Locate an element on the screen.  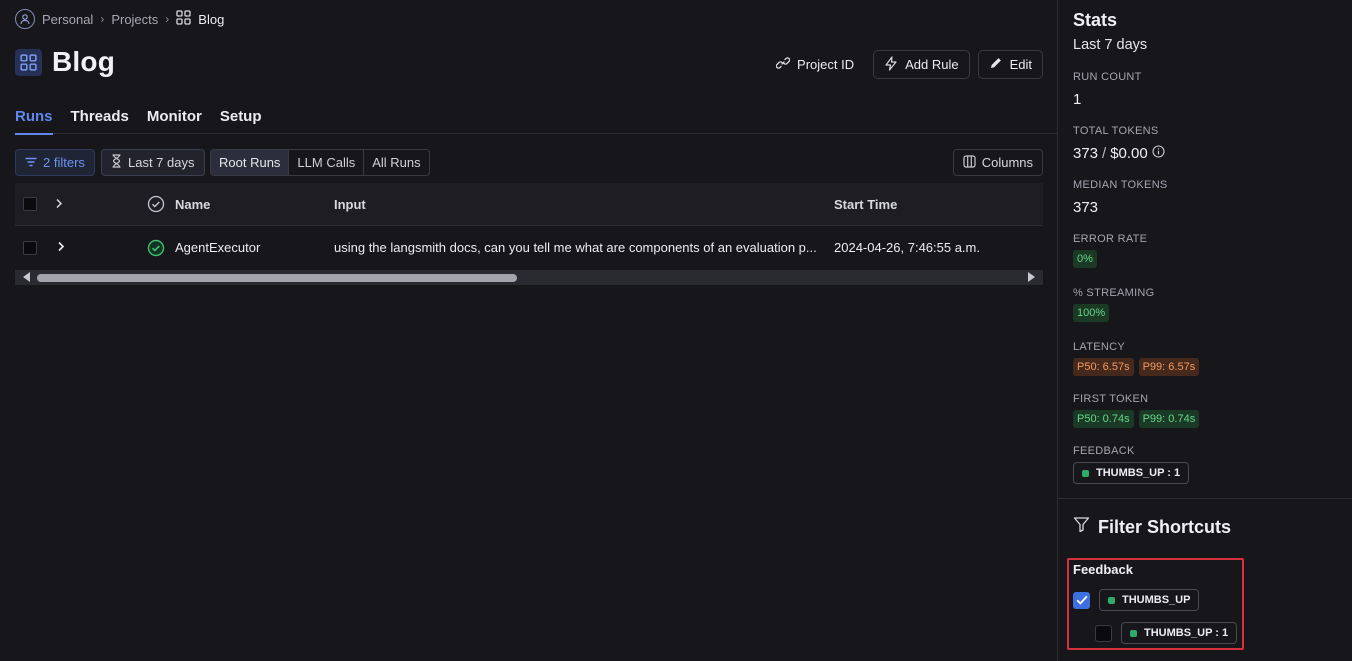
columns-button: Columns is located at coordinates (997, 162).